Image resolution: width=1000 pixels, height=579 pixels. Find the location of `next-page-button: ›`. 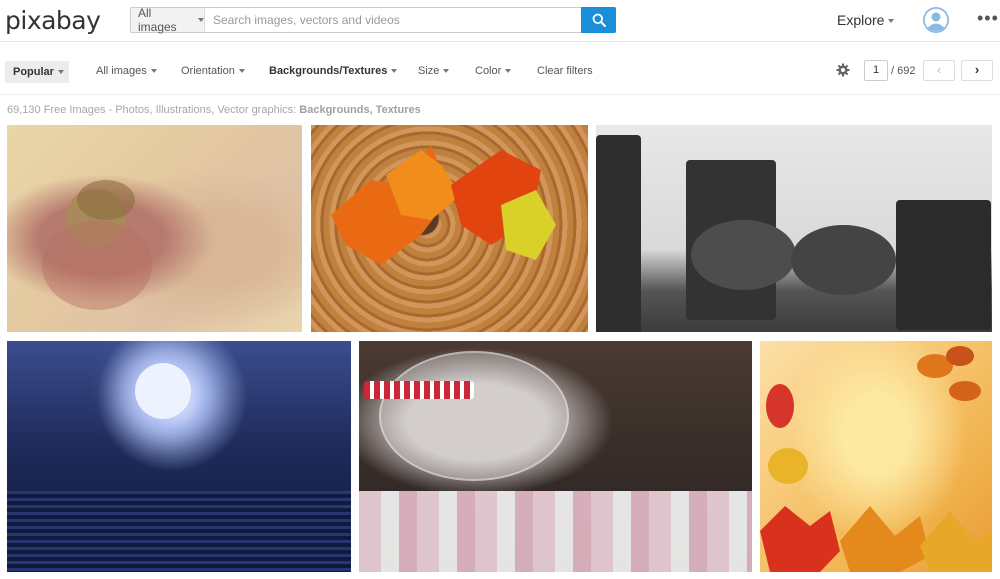

next-page-button: › is located at coordinates (977, 70).